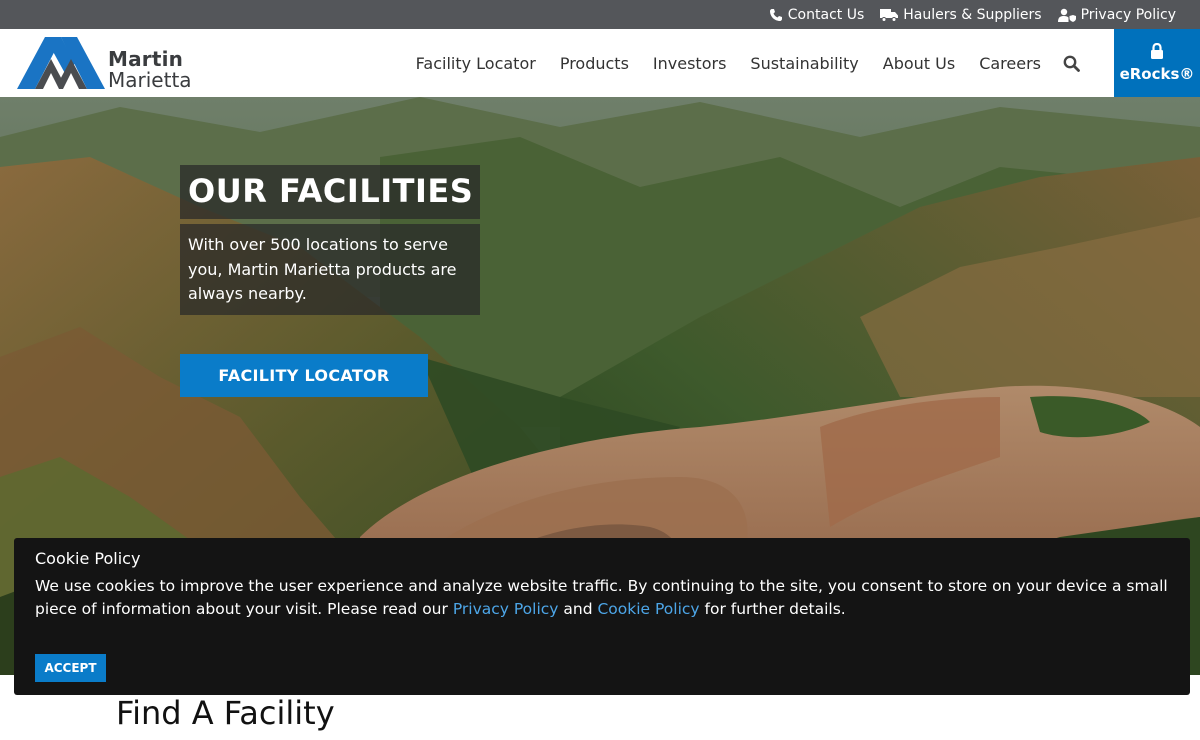  Describe the element at coordinates (107, 64) in the screenshot. I see `martin-marietta-logo: Martin Marietta` at that location.